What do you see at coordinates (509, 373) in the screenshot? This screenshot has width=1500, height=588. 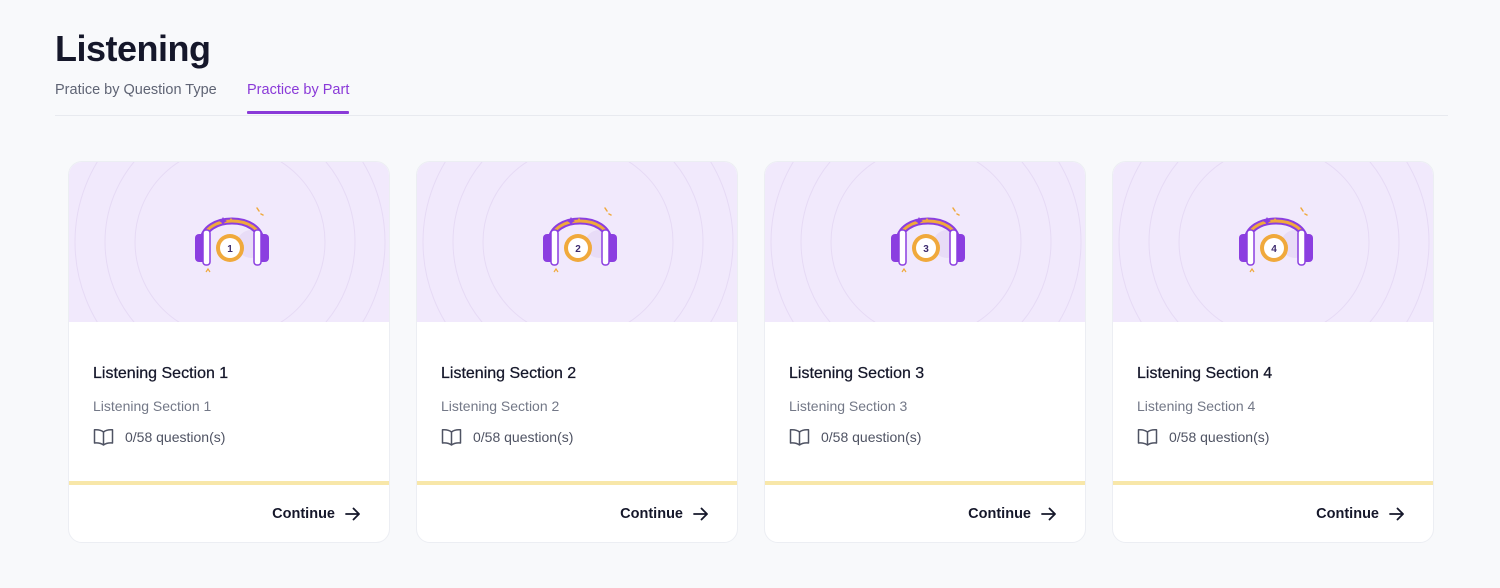 I see `card-title: Listening Section 2` at bounding box center [509, 373].